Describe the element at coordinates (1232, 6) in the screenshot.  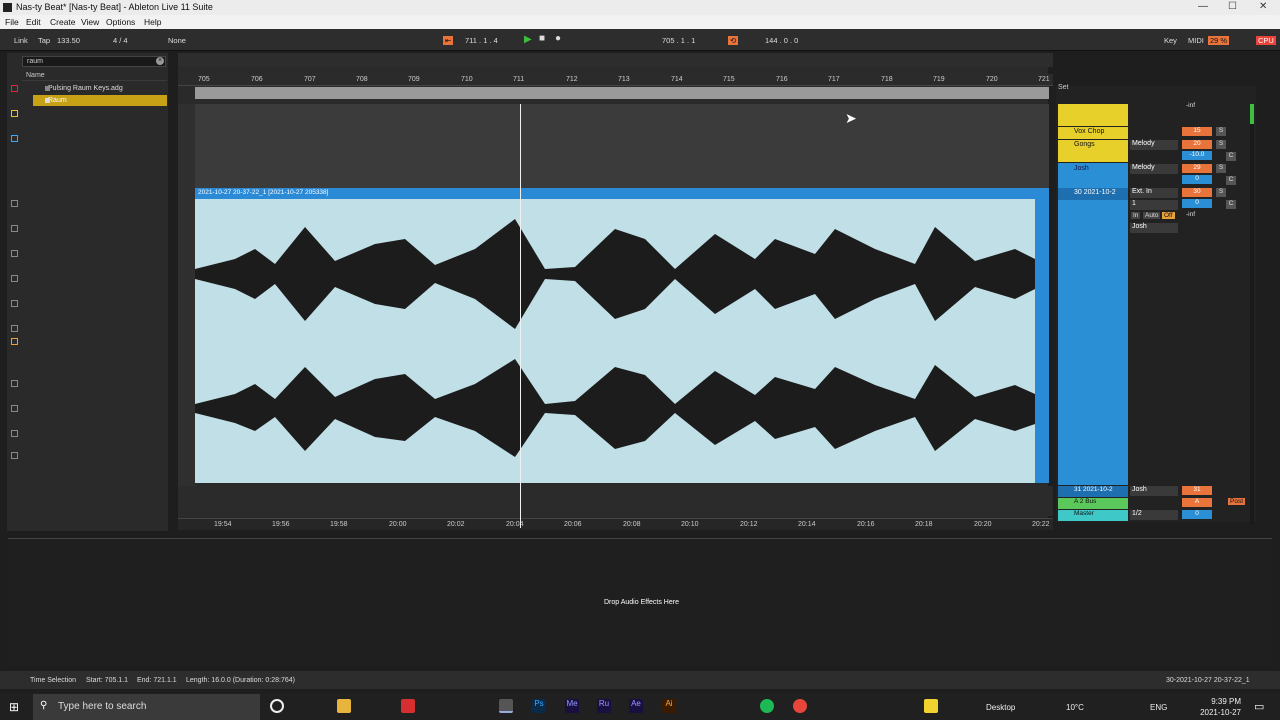
I see `maximize-icon: ☐` at that location.